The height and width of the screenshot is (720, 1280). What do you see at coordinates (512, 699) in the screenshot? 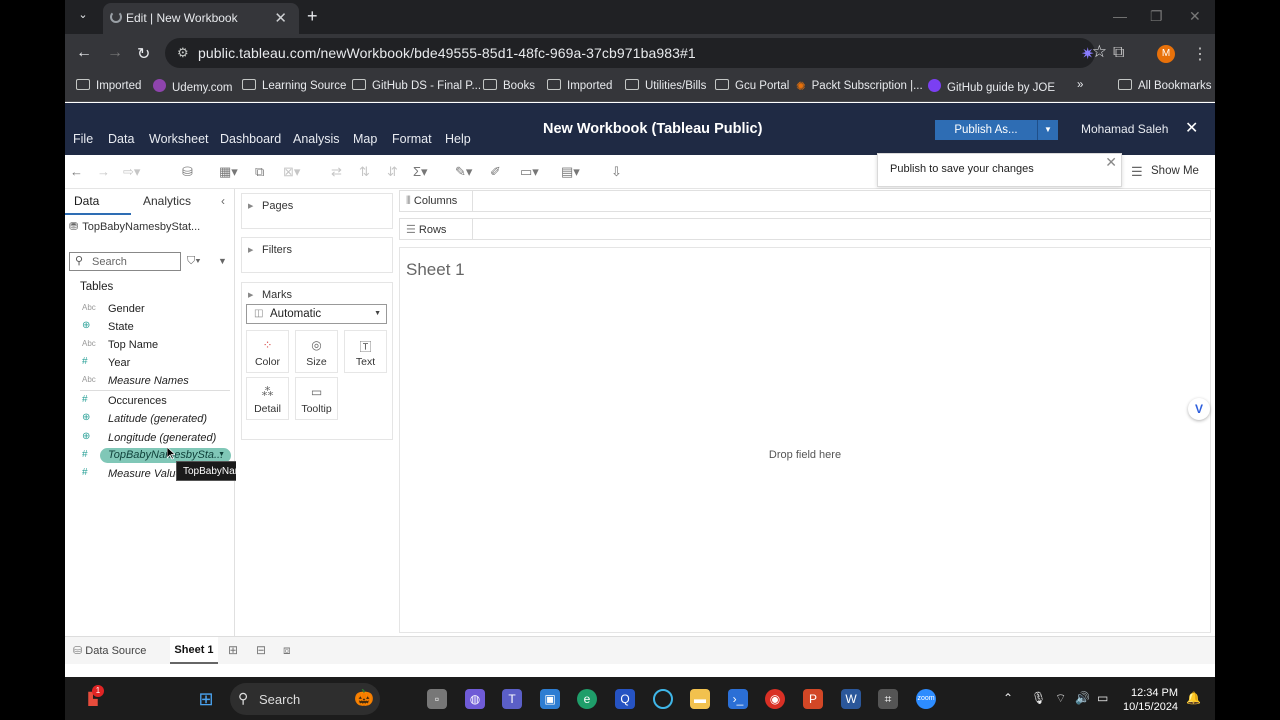
I see `teams-icon: T` at bounding box center [512, 699].